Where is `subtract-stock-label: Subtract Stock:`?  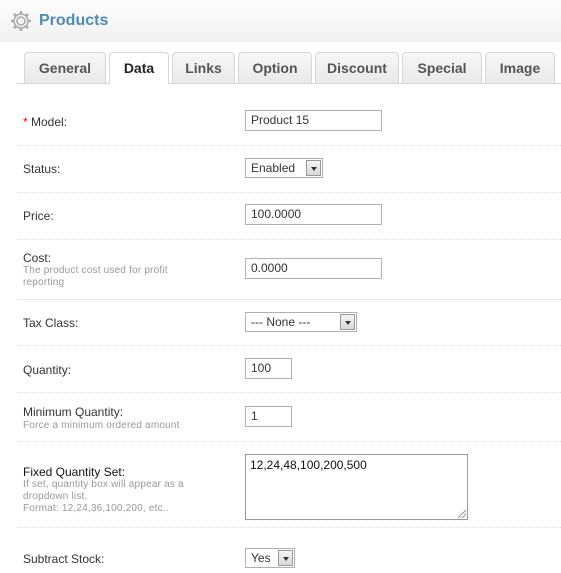 subtract-stock-label: Subtract Stock: is located at coordinates (64, 559).